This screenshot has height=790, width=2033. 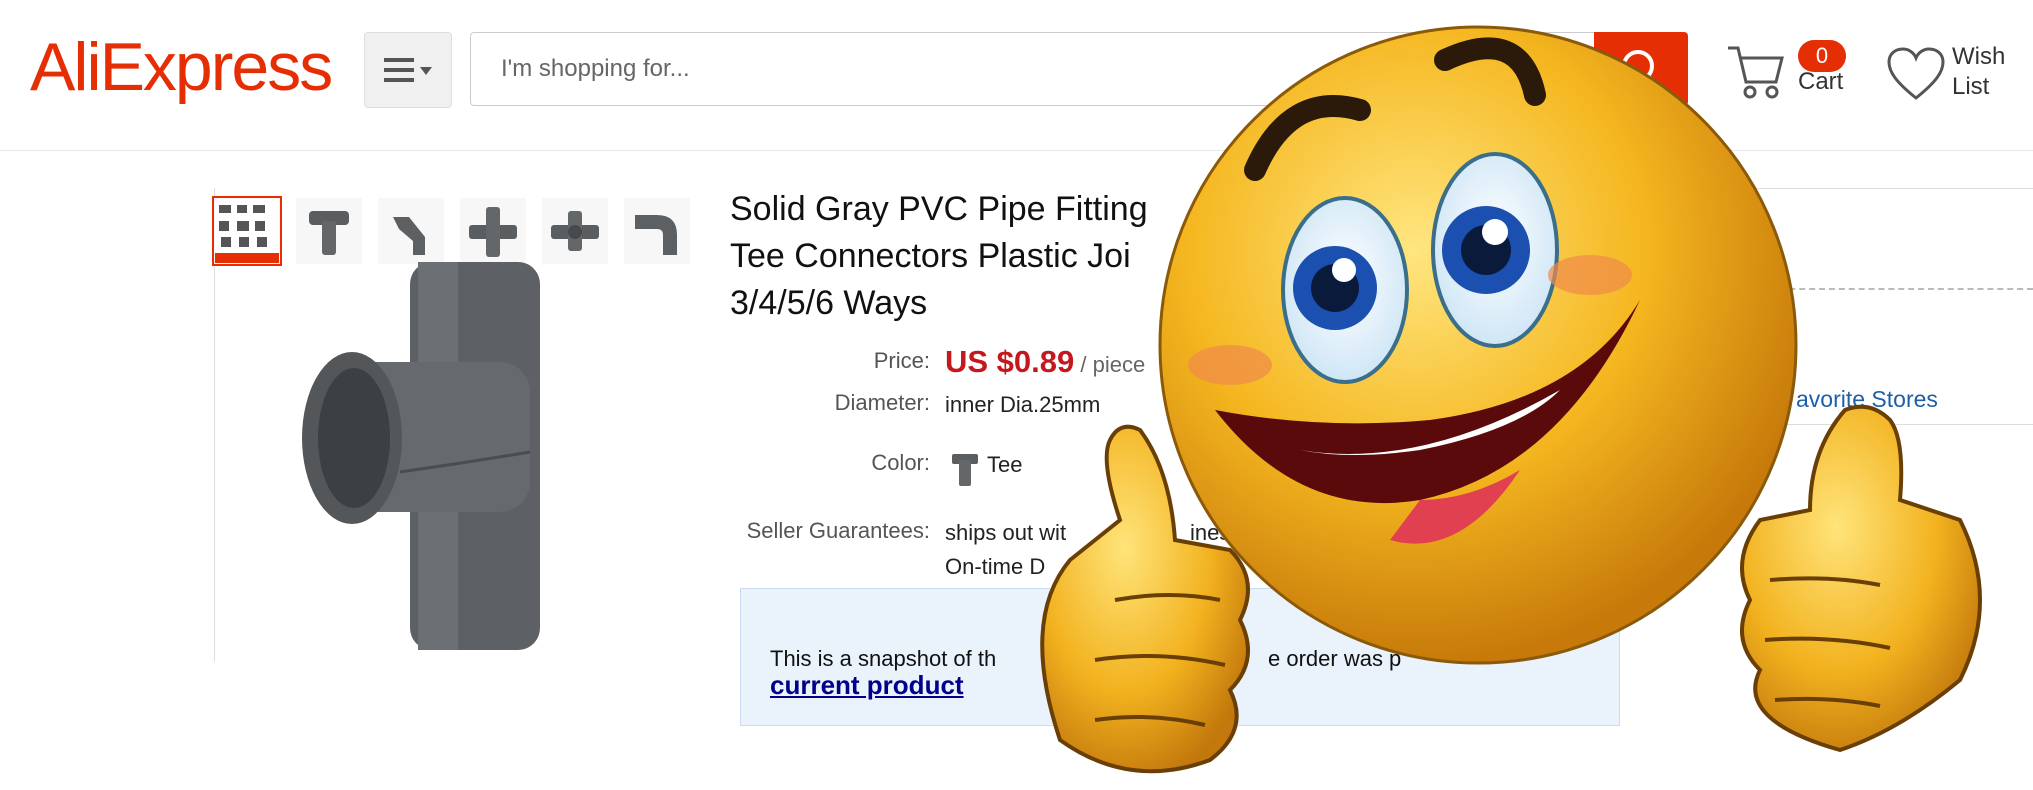 I want to click on main-product-image, so click(x=450, y=457).